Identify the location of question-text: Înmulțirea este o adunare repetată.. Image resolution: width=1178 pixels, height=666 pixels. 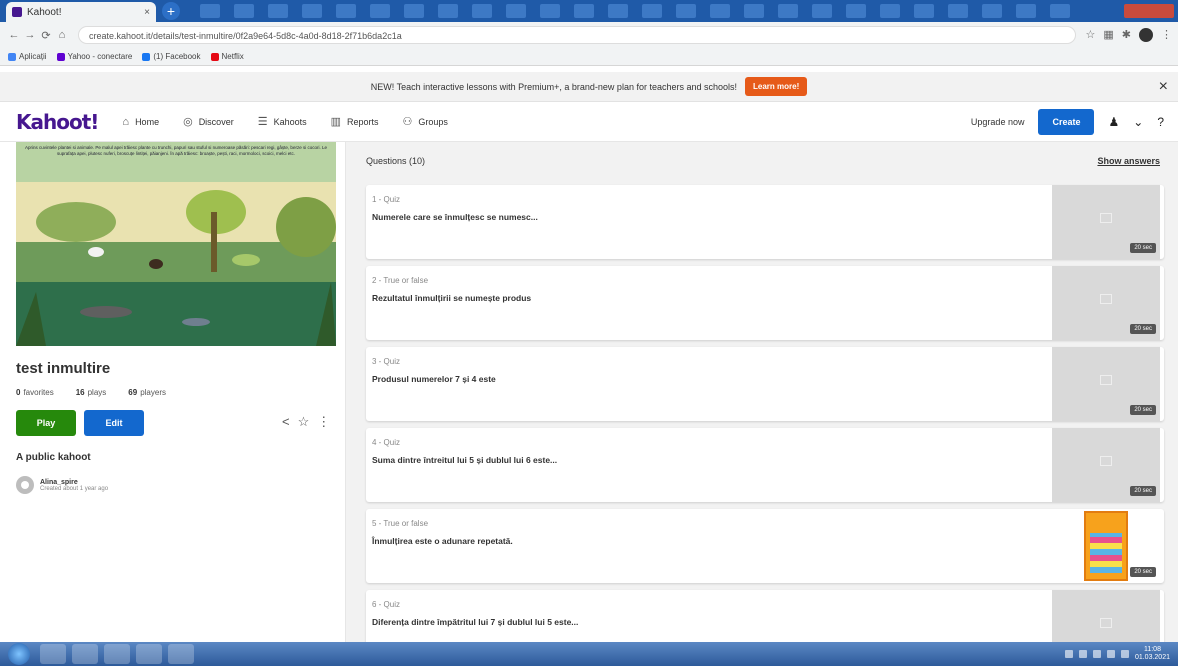
(442, 541).